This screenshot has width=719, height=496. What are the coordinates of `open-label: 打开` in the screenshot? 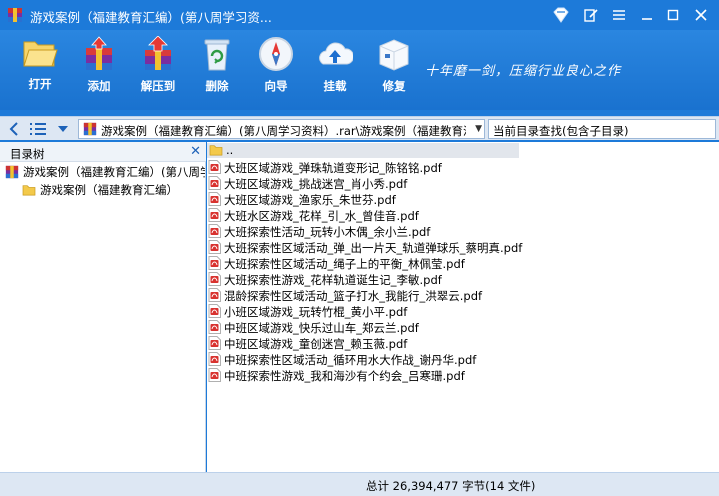 It's located at (40, 84).